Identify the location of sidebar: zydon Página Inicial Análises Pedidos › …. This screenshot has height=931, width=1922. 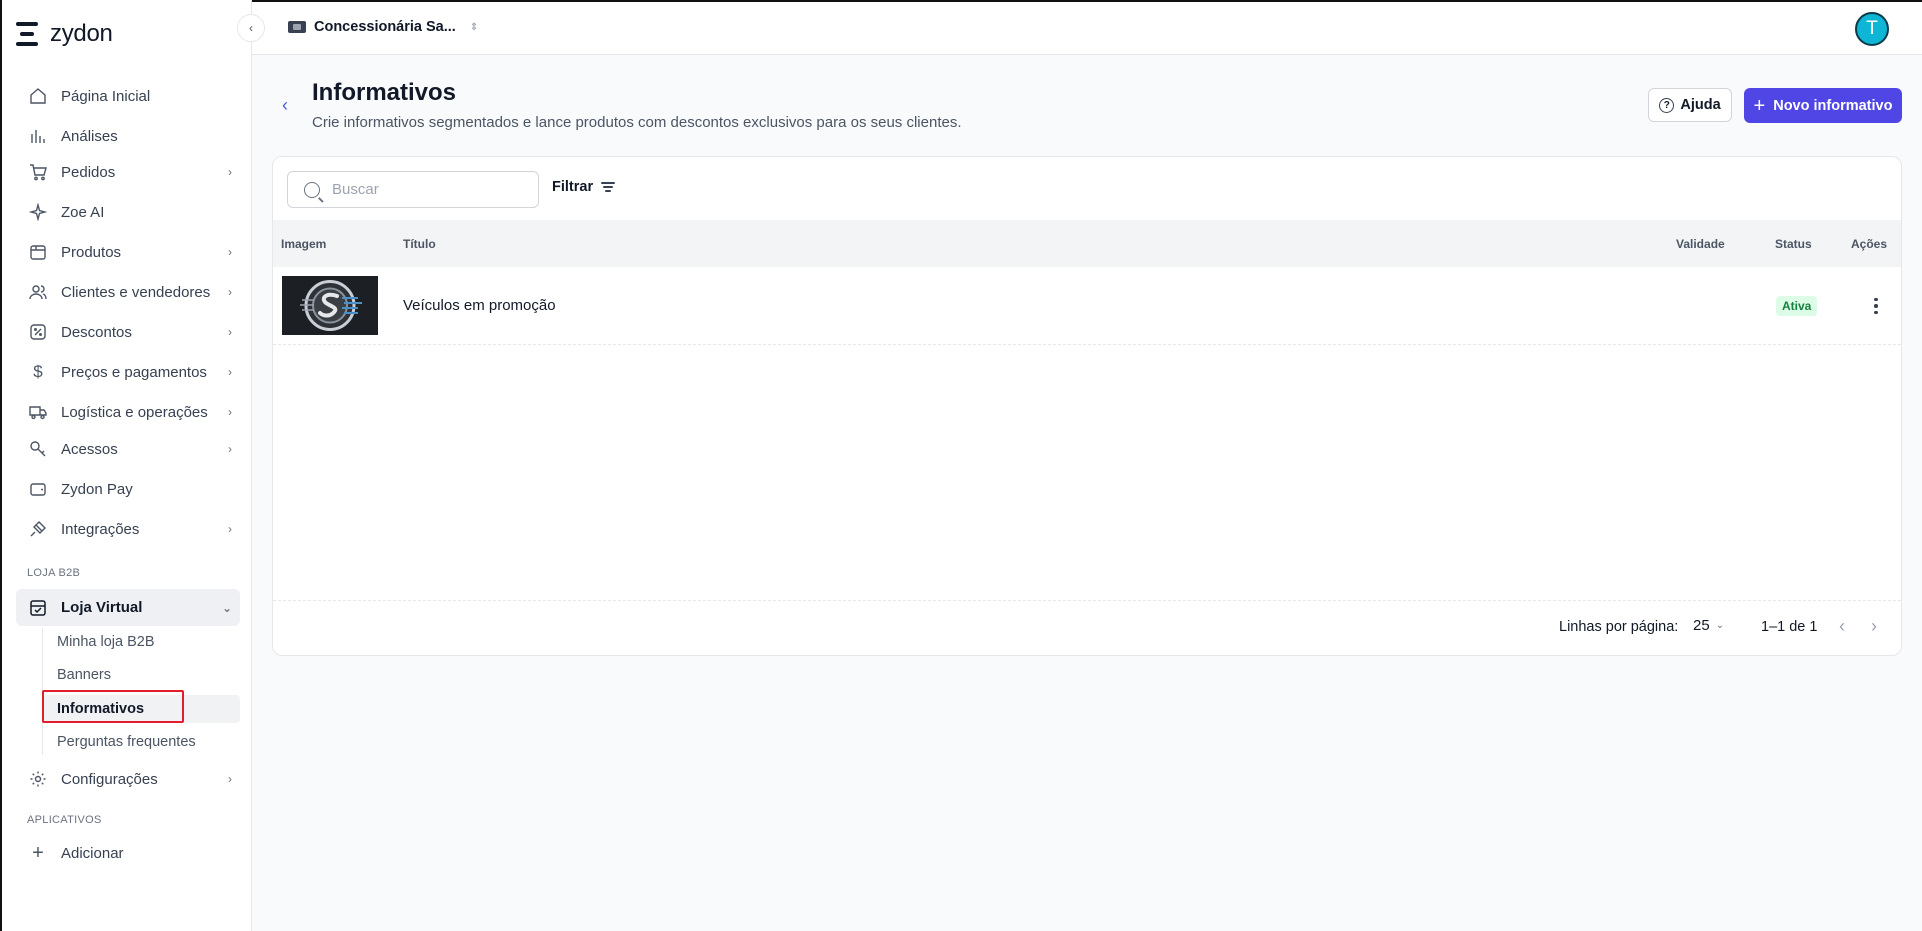
(126, 465).